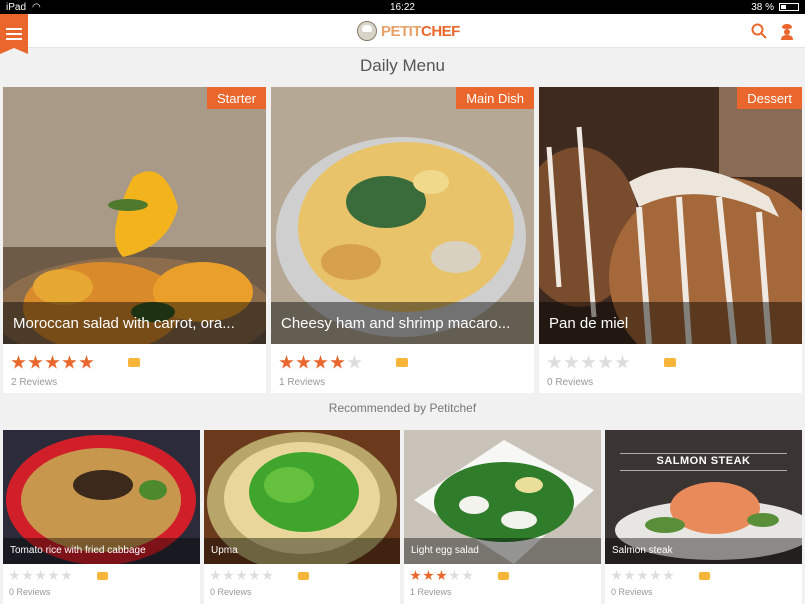  Describe the element at coordinates (101, 551) in the screenshot. I see `dish-name: Tomato rice with fried cabbage` at that location.